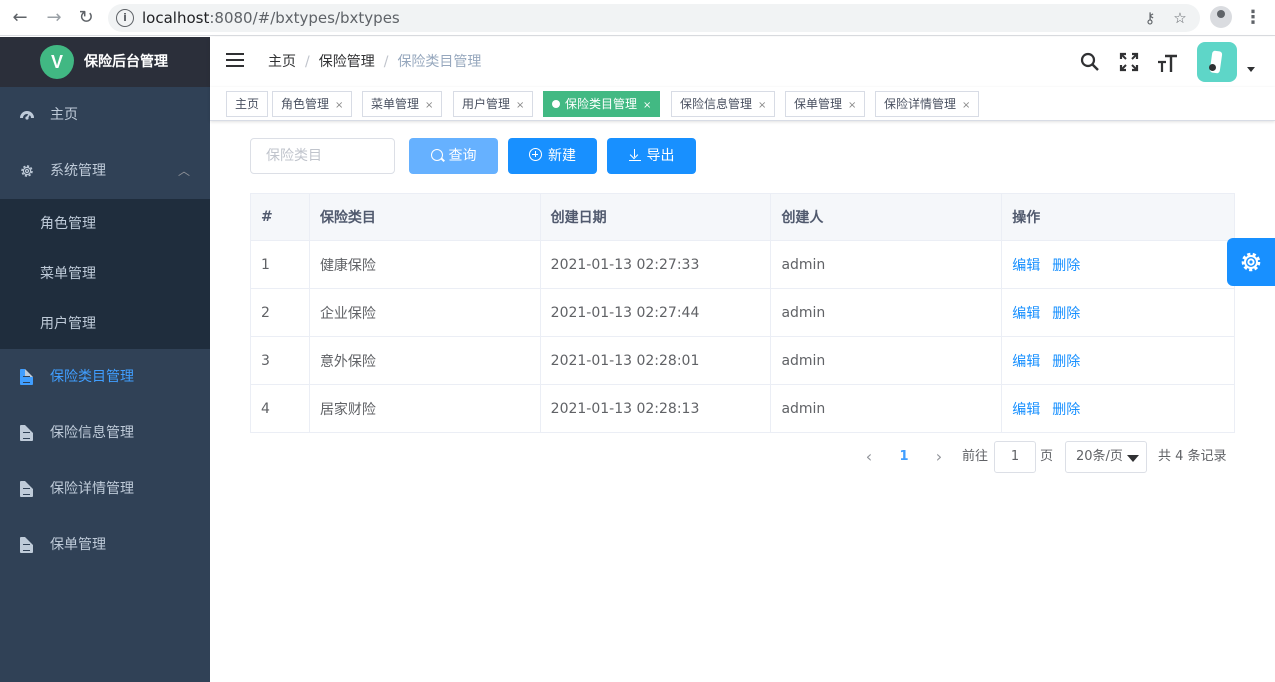 The width and height of the screenshot is (1275, 682). Describe the element at coordinates (395, 104) in the screenshot. I see `tag-label: 菜单管理` at that location.